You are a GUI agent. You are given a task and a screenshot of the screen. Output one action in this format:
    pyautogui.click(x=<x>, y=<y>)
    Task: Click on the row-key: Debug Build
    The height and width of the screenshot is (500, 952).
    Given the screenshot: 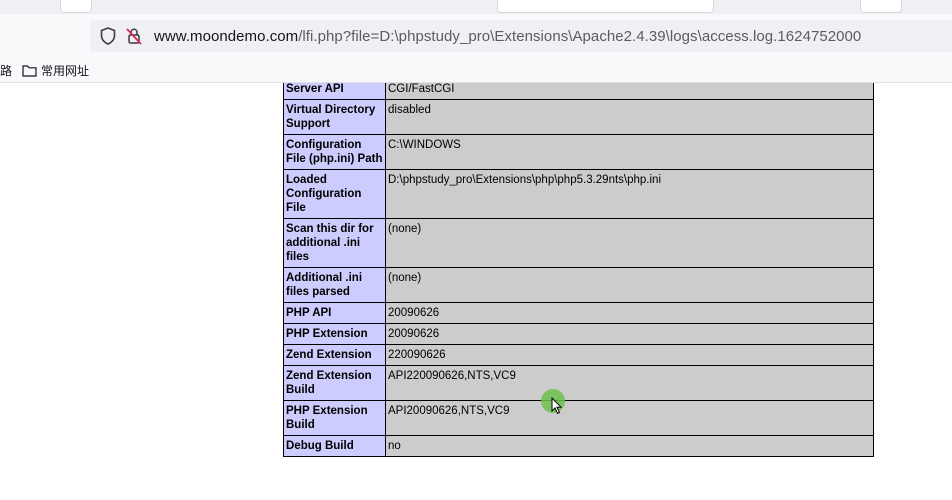 What is the action you would take?
    pyautogui.click(x=334, y=446)
    